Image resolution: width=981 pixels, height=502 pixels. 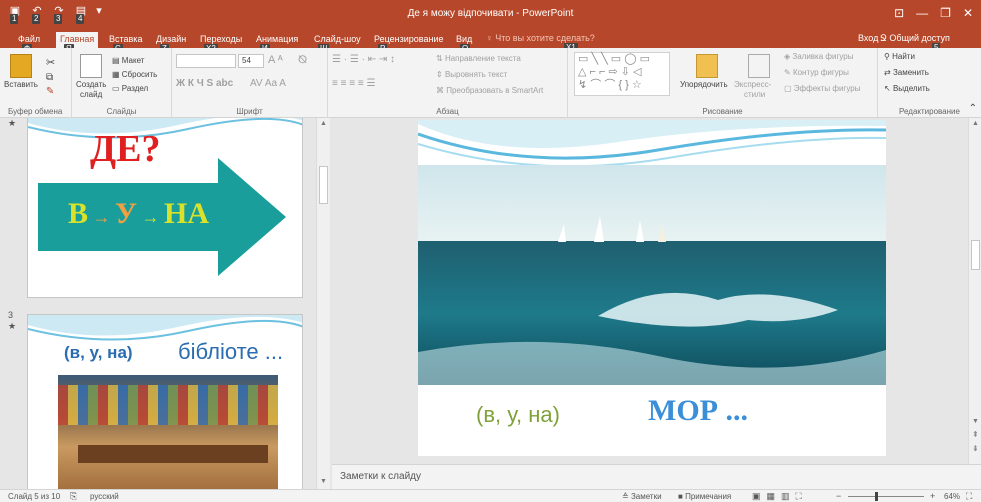 What do you see at coordinates (130, 88) in the screenshot?
I see `section-button: ▭ Раздел` at bounding box center [130, 88].